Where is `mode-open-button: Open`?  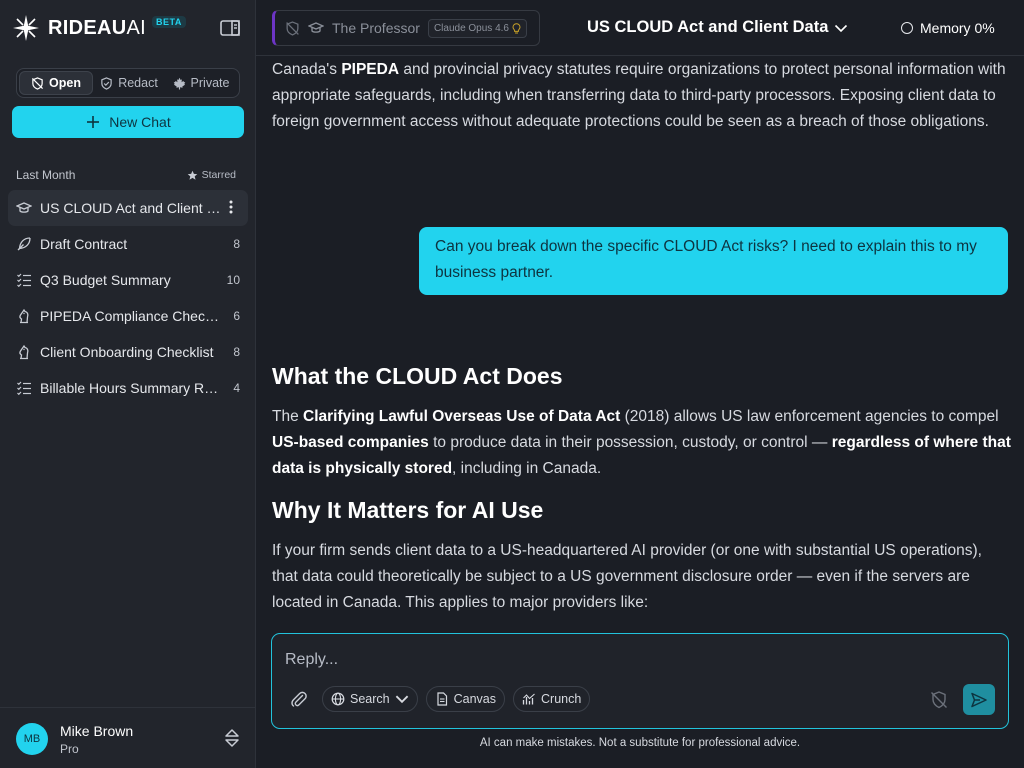 mode-open-button: Open is located at coordinates (56, 83).